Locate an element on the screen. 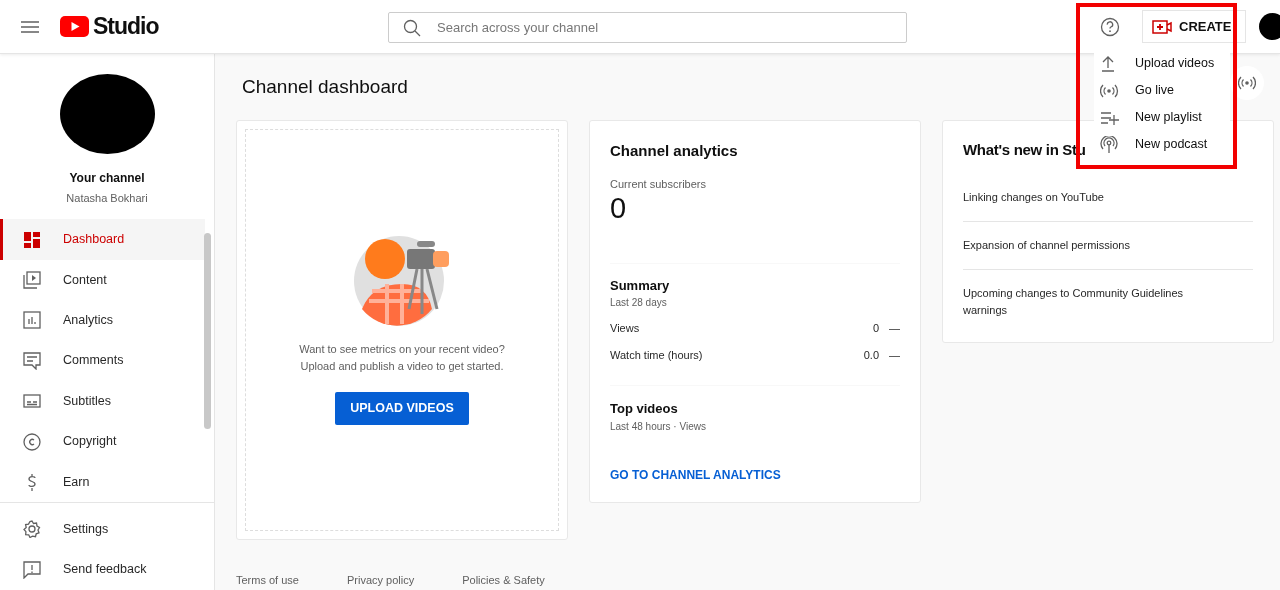 The image size is (1280, 590). metric-value: 0.0 is located at coordinates (871, 355).